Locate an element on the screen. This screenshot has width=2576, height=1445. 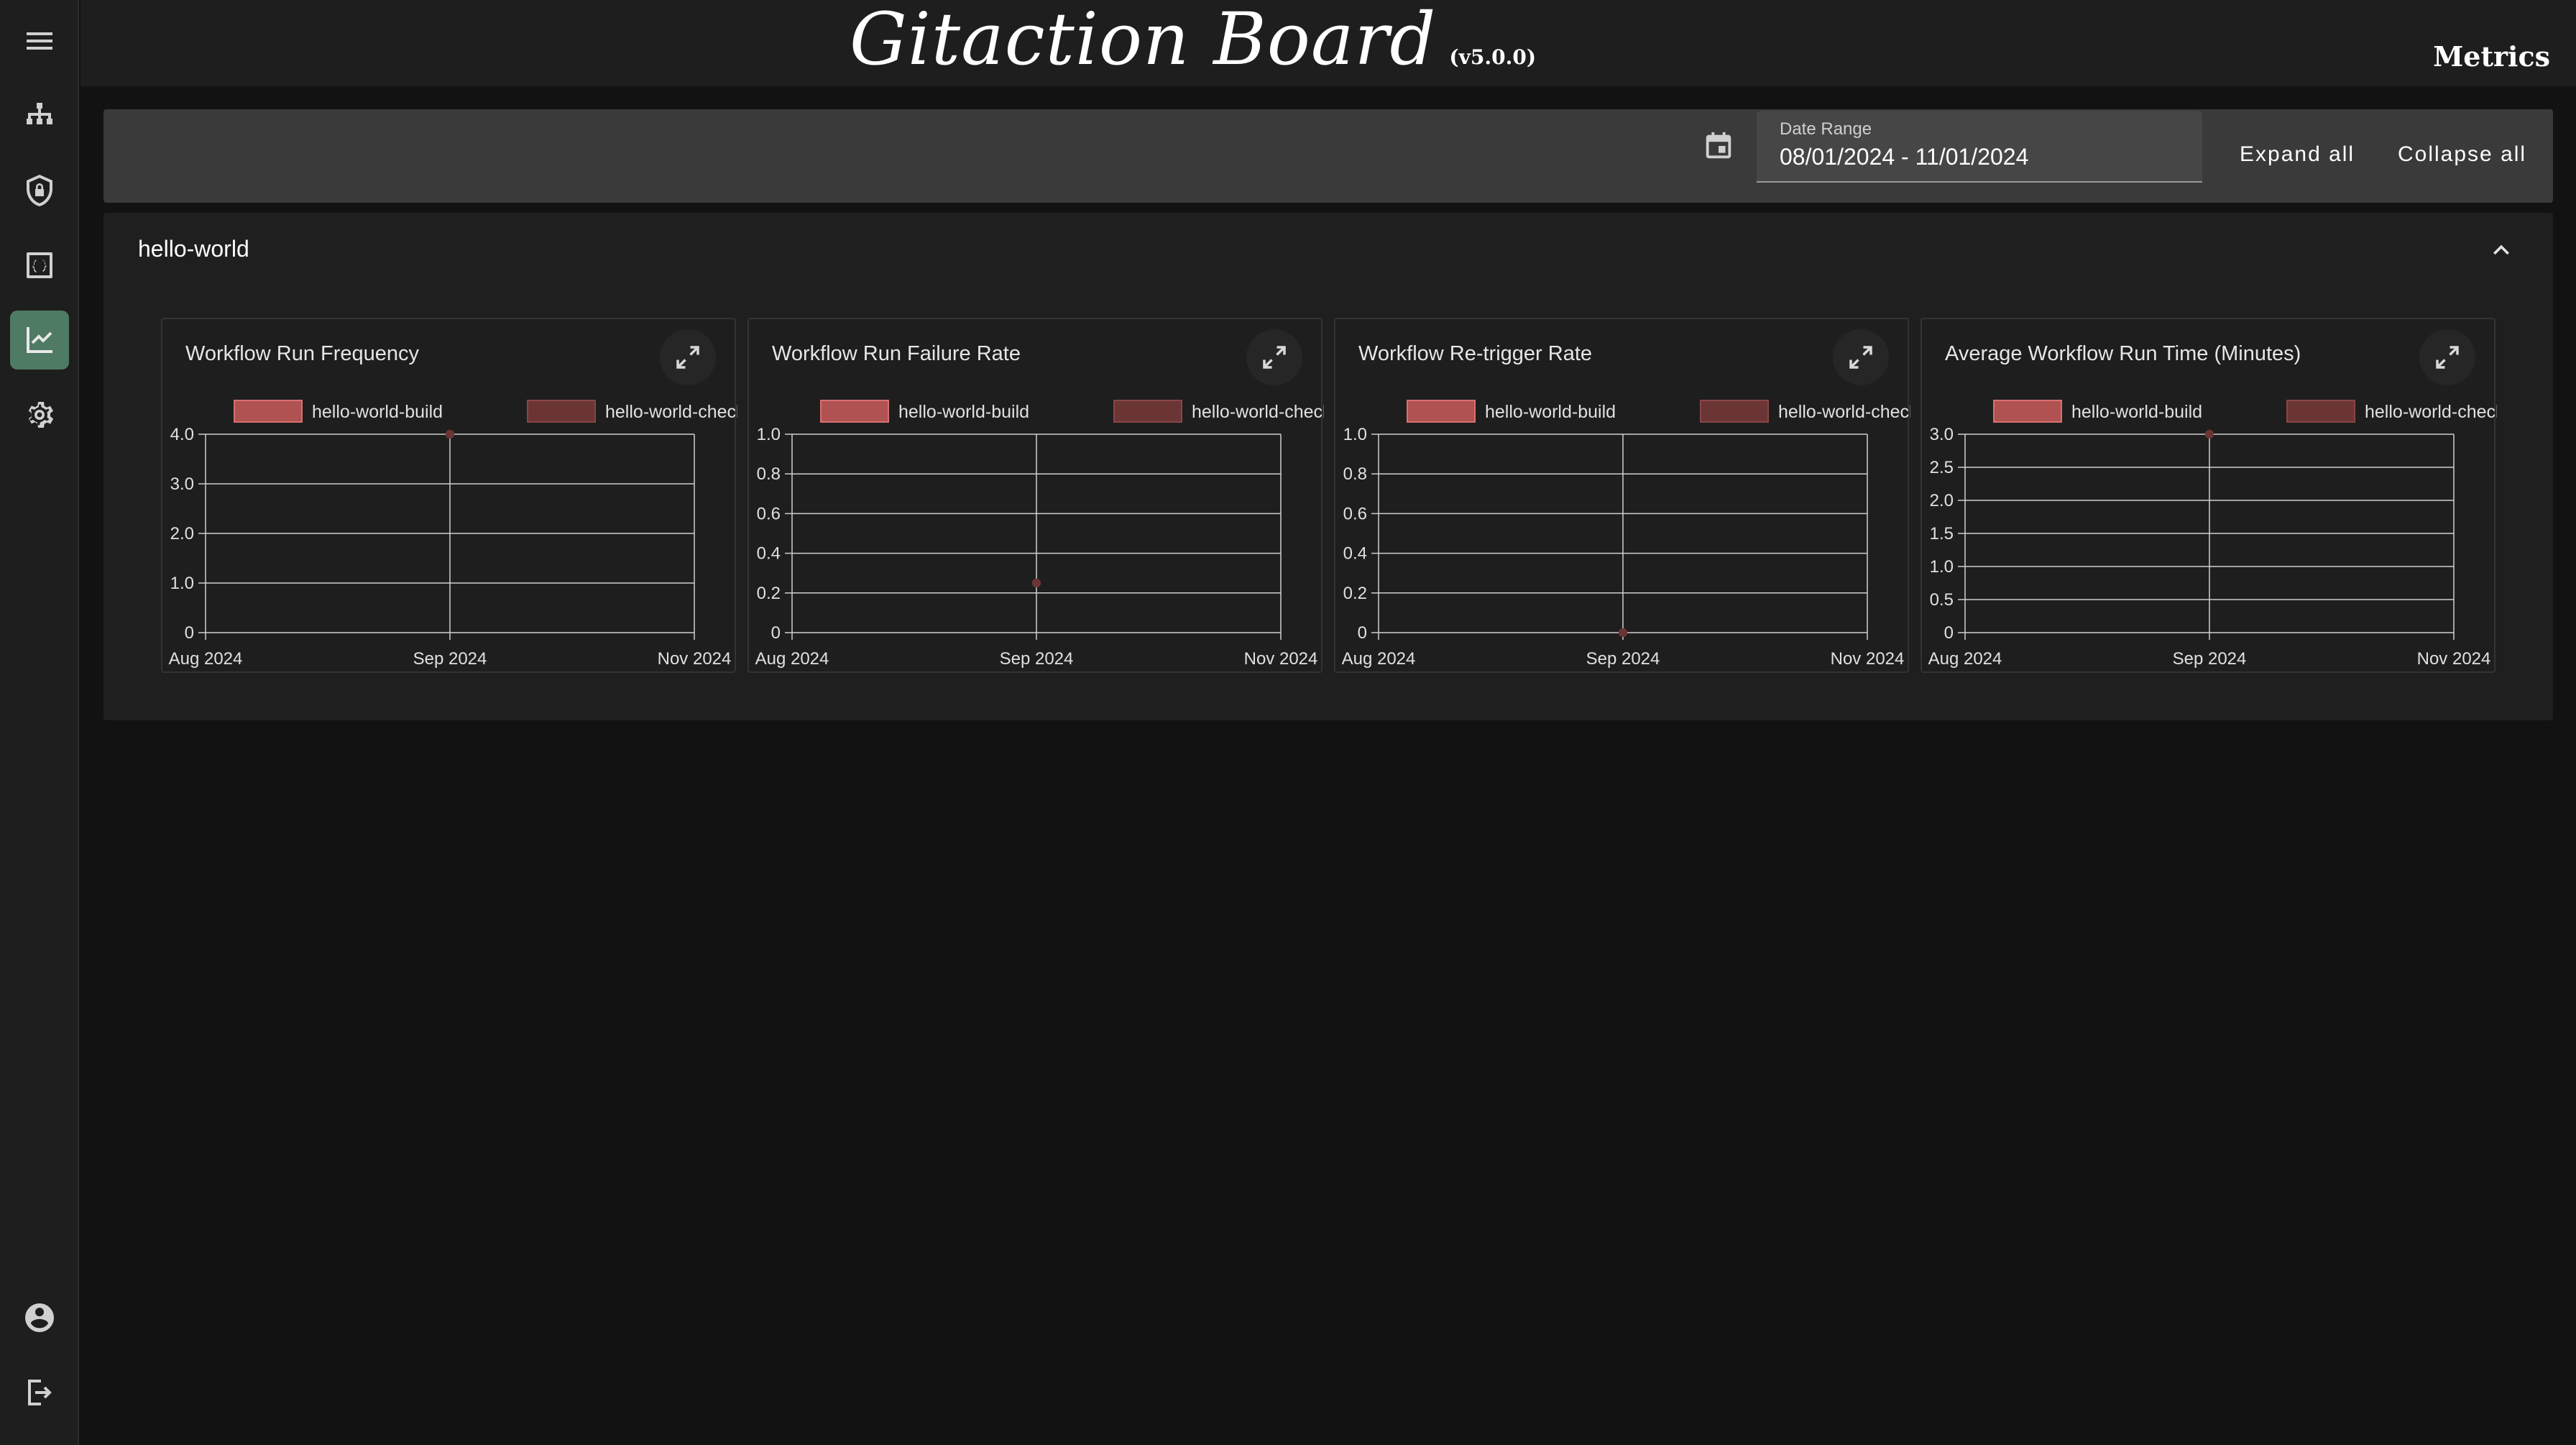
section-title: hello-world is located at coordinates (193, 249).